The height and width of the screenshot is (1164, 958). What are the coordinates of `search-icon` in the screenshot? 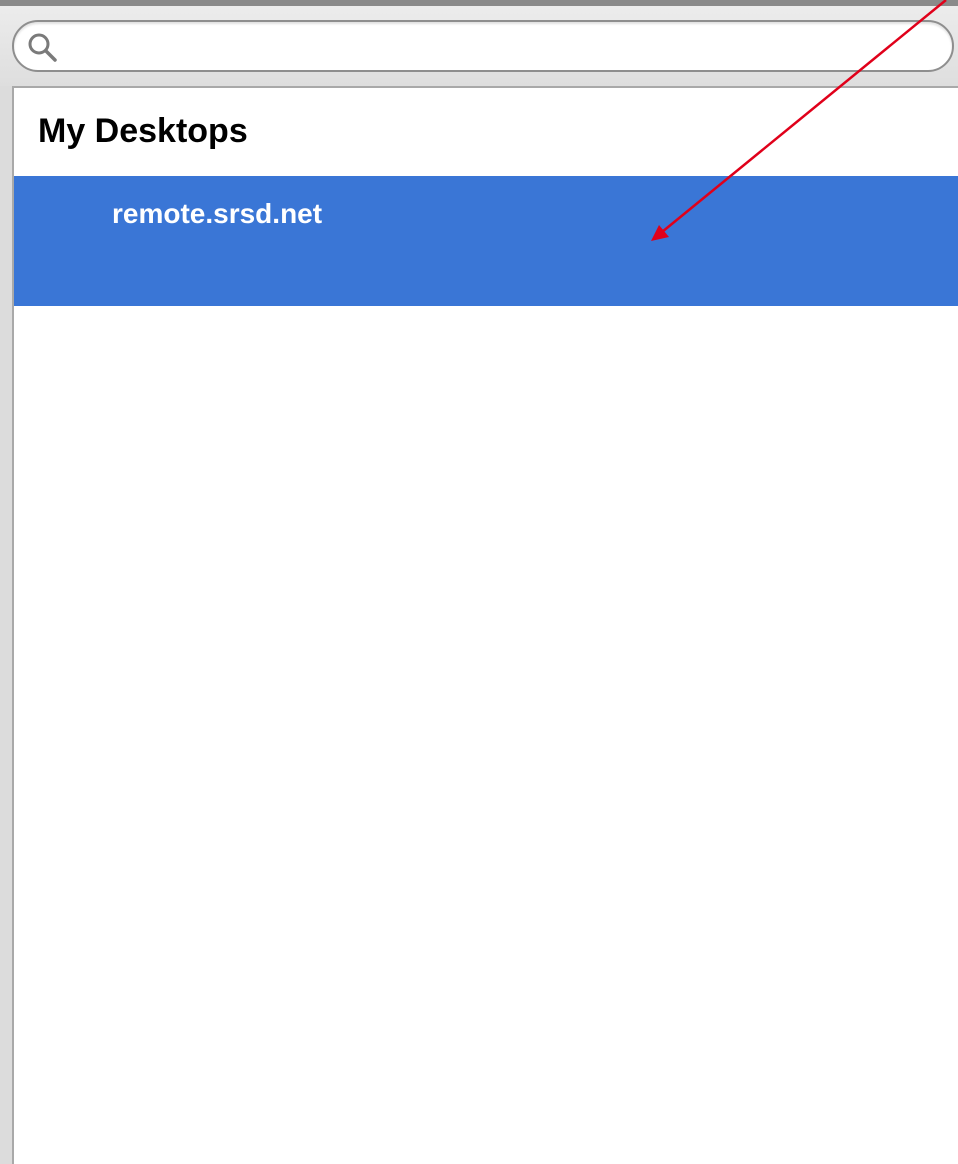 It's located at (42, 47).